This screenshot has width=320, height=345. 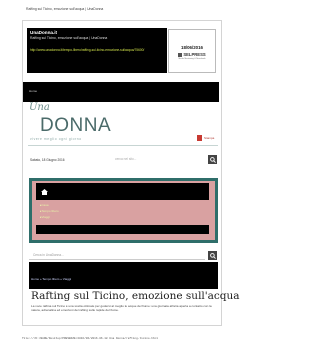 I want to click on selpress-logo-icon, so click(x=180, y=54).